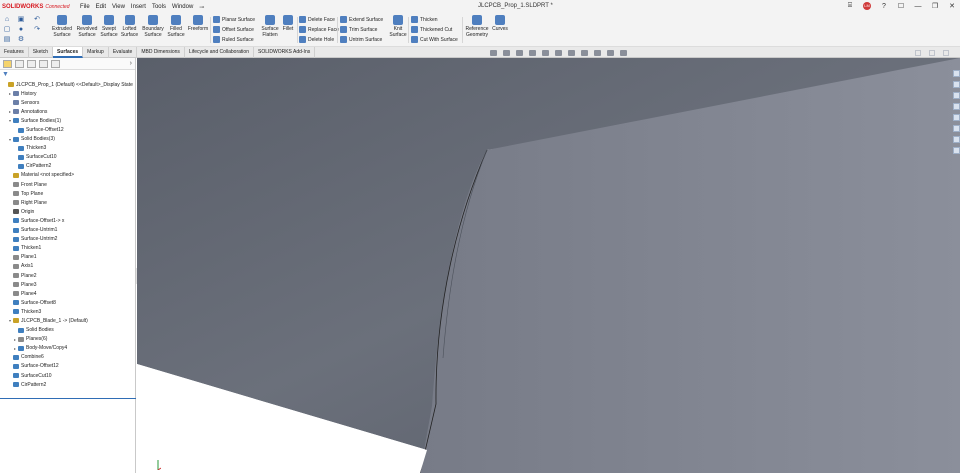  What do you see at coordinates (67, 202) in the screenshot?
I see `tree-item-right-plane: Right Plane` at bounding box center [67, 202].